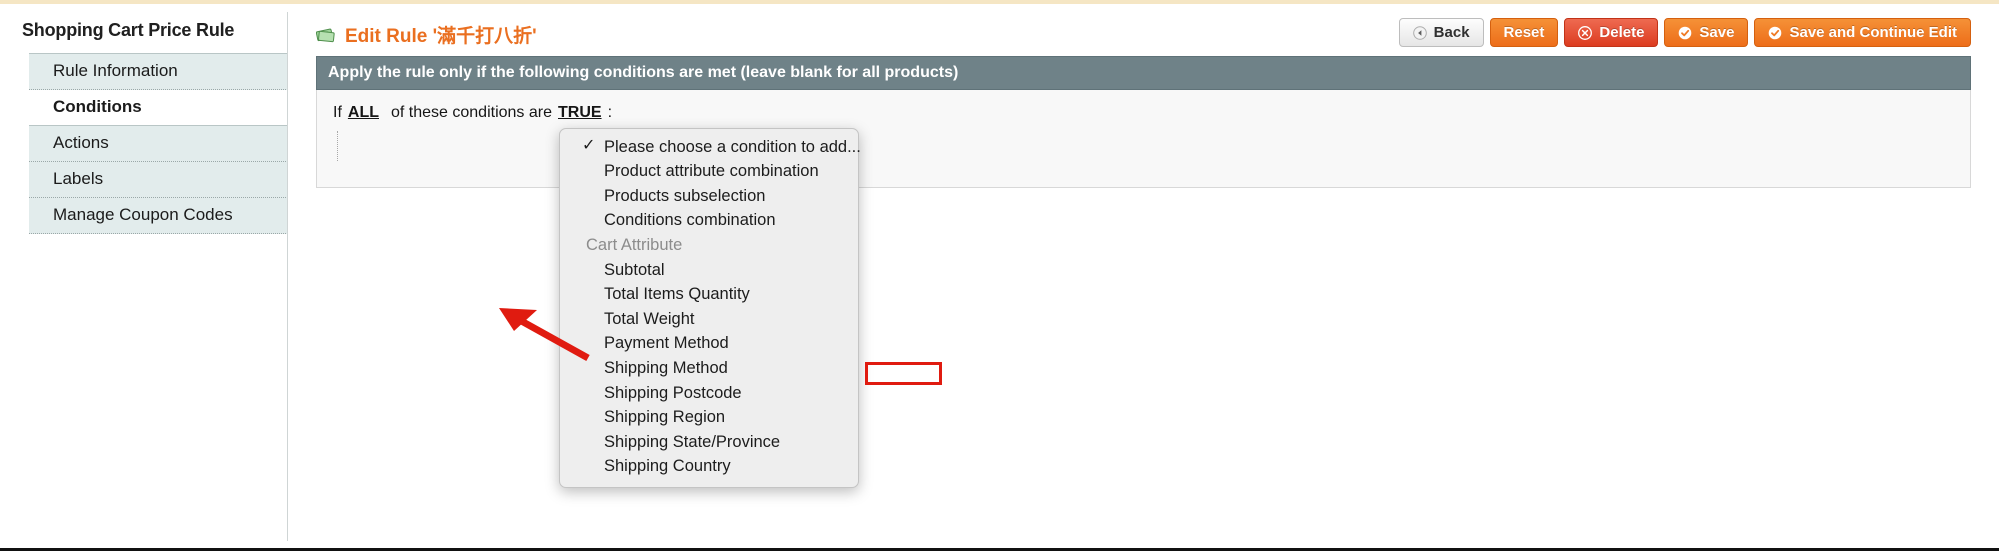 The image size is (1999, 551). I want to click on sidebar-item-label: Manage Coupon Codes, so click(143, 214).